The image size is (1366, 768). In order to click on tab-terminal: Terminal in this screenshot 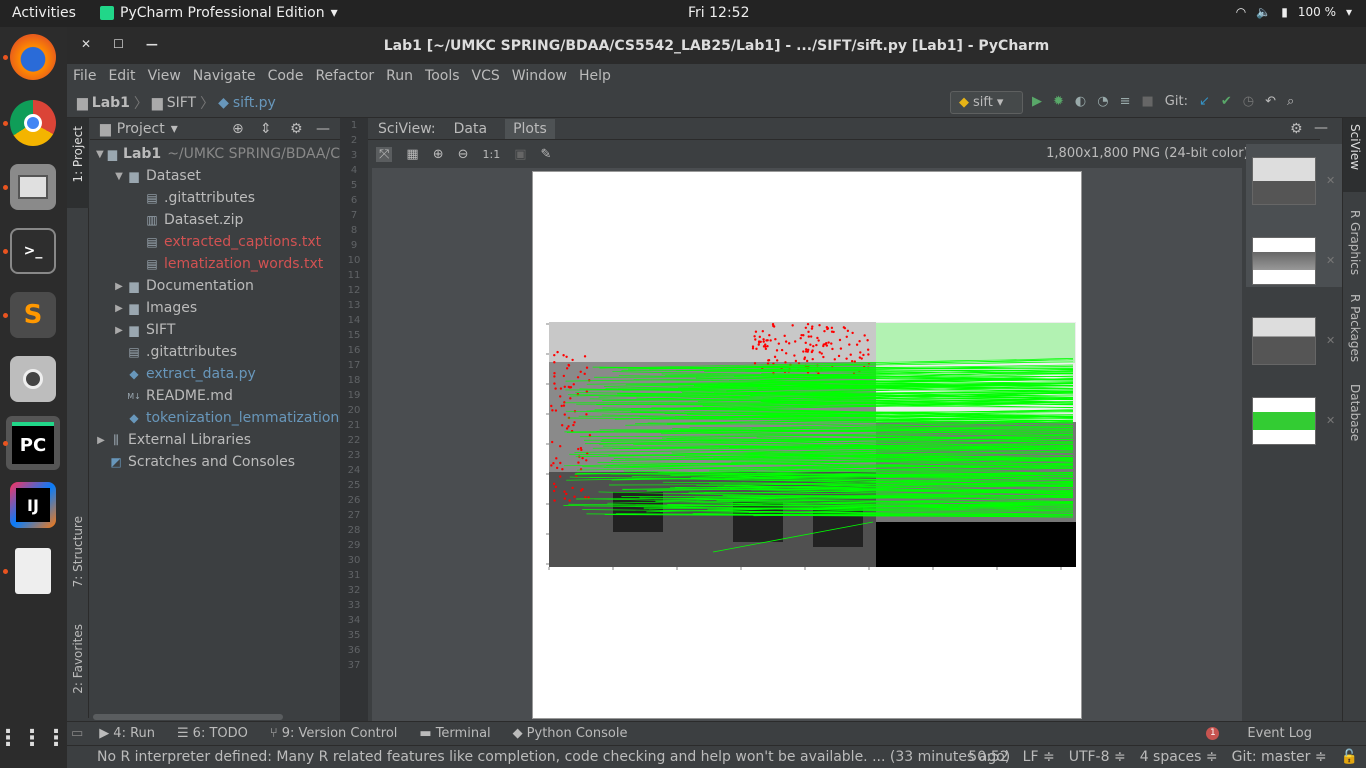, I will do `click(463, 733)`.